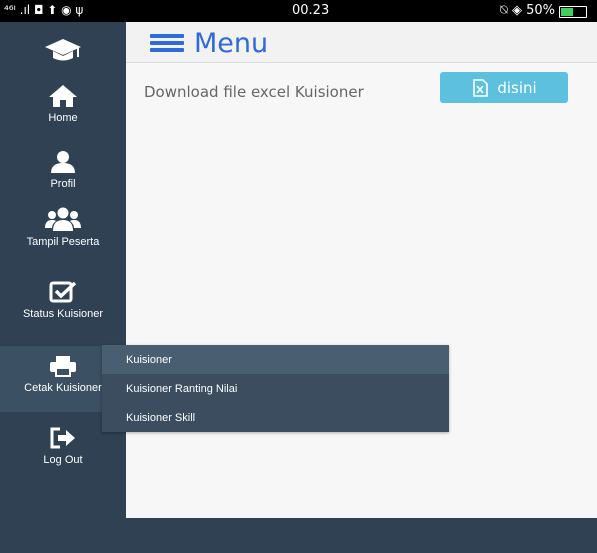 The height and width of the screenshot is (553, 597). I want to click on logout-icon, so click(62, 438).